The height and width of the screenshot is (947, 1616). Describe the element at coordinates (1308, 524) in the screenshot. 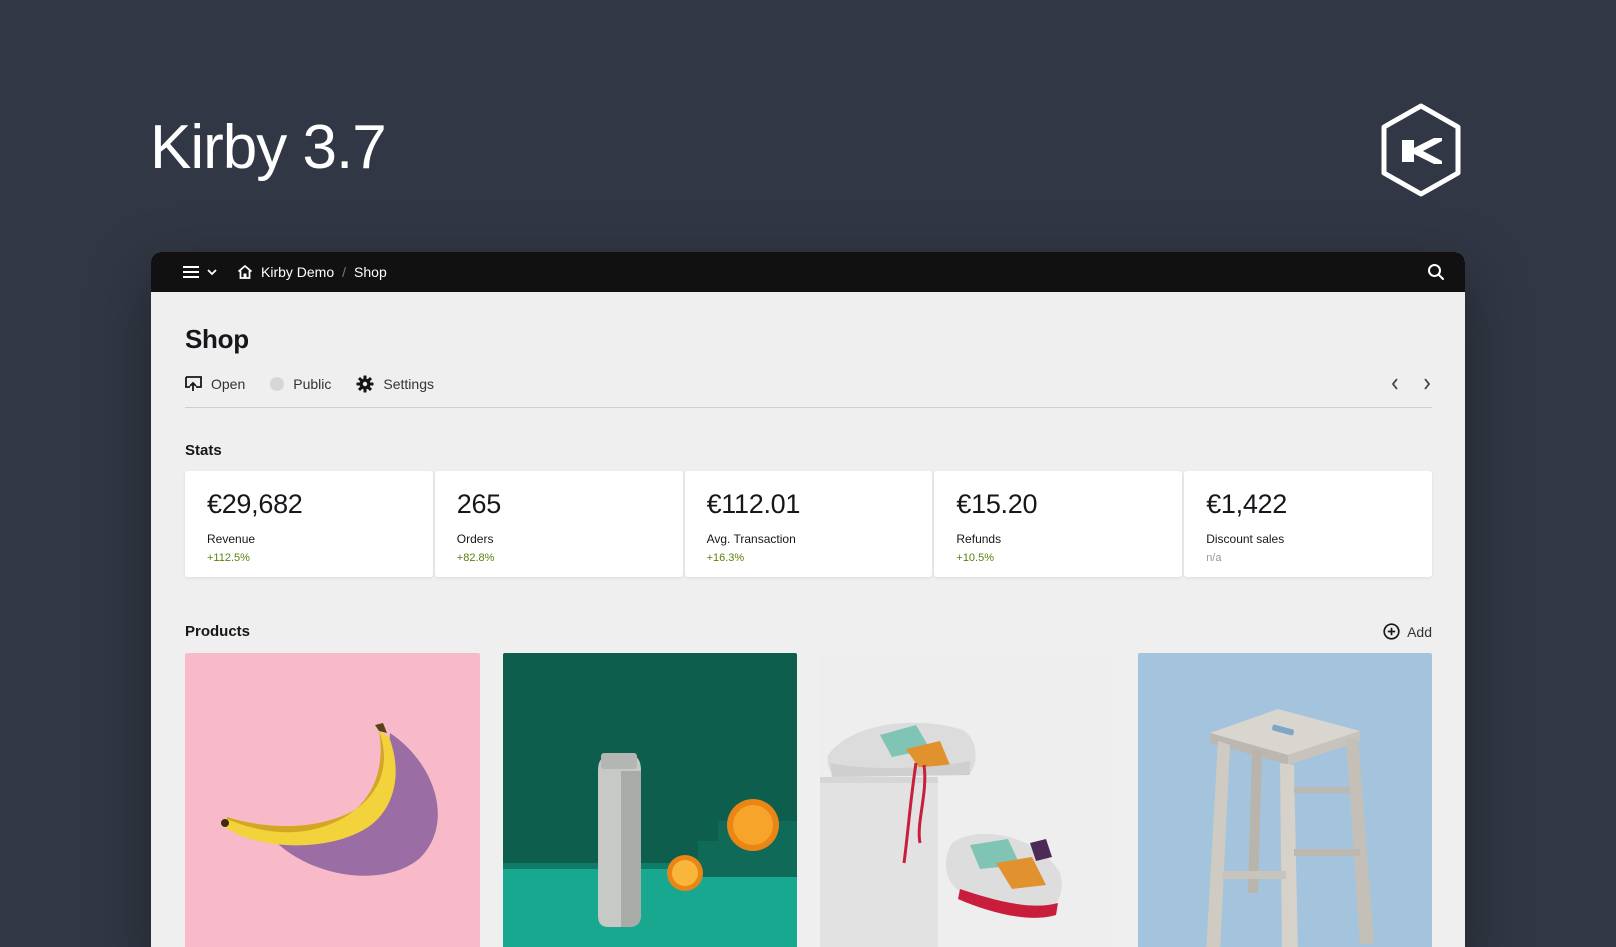

I see `stat-card-discount-sales: €1,422 Discount sales n/a` at that location.